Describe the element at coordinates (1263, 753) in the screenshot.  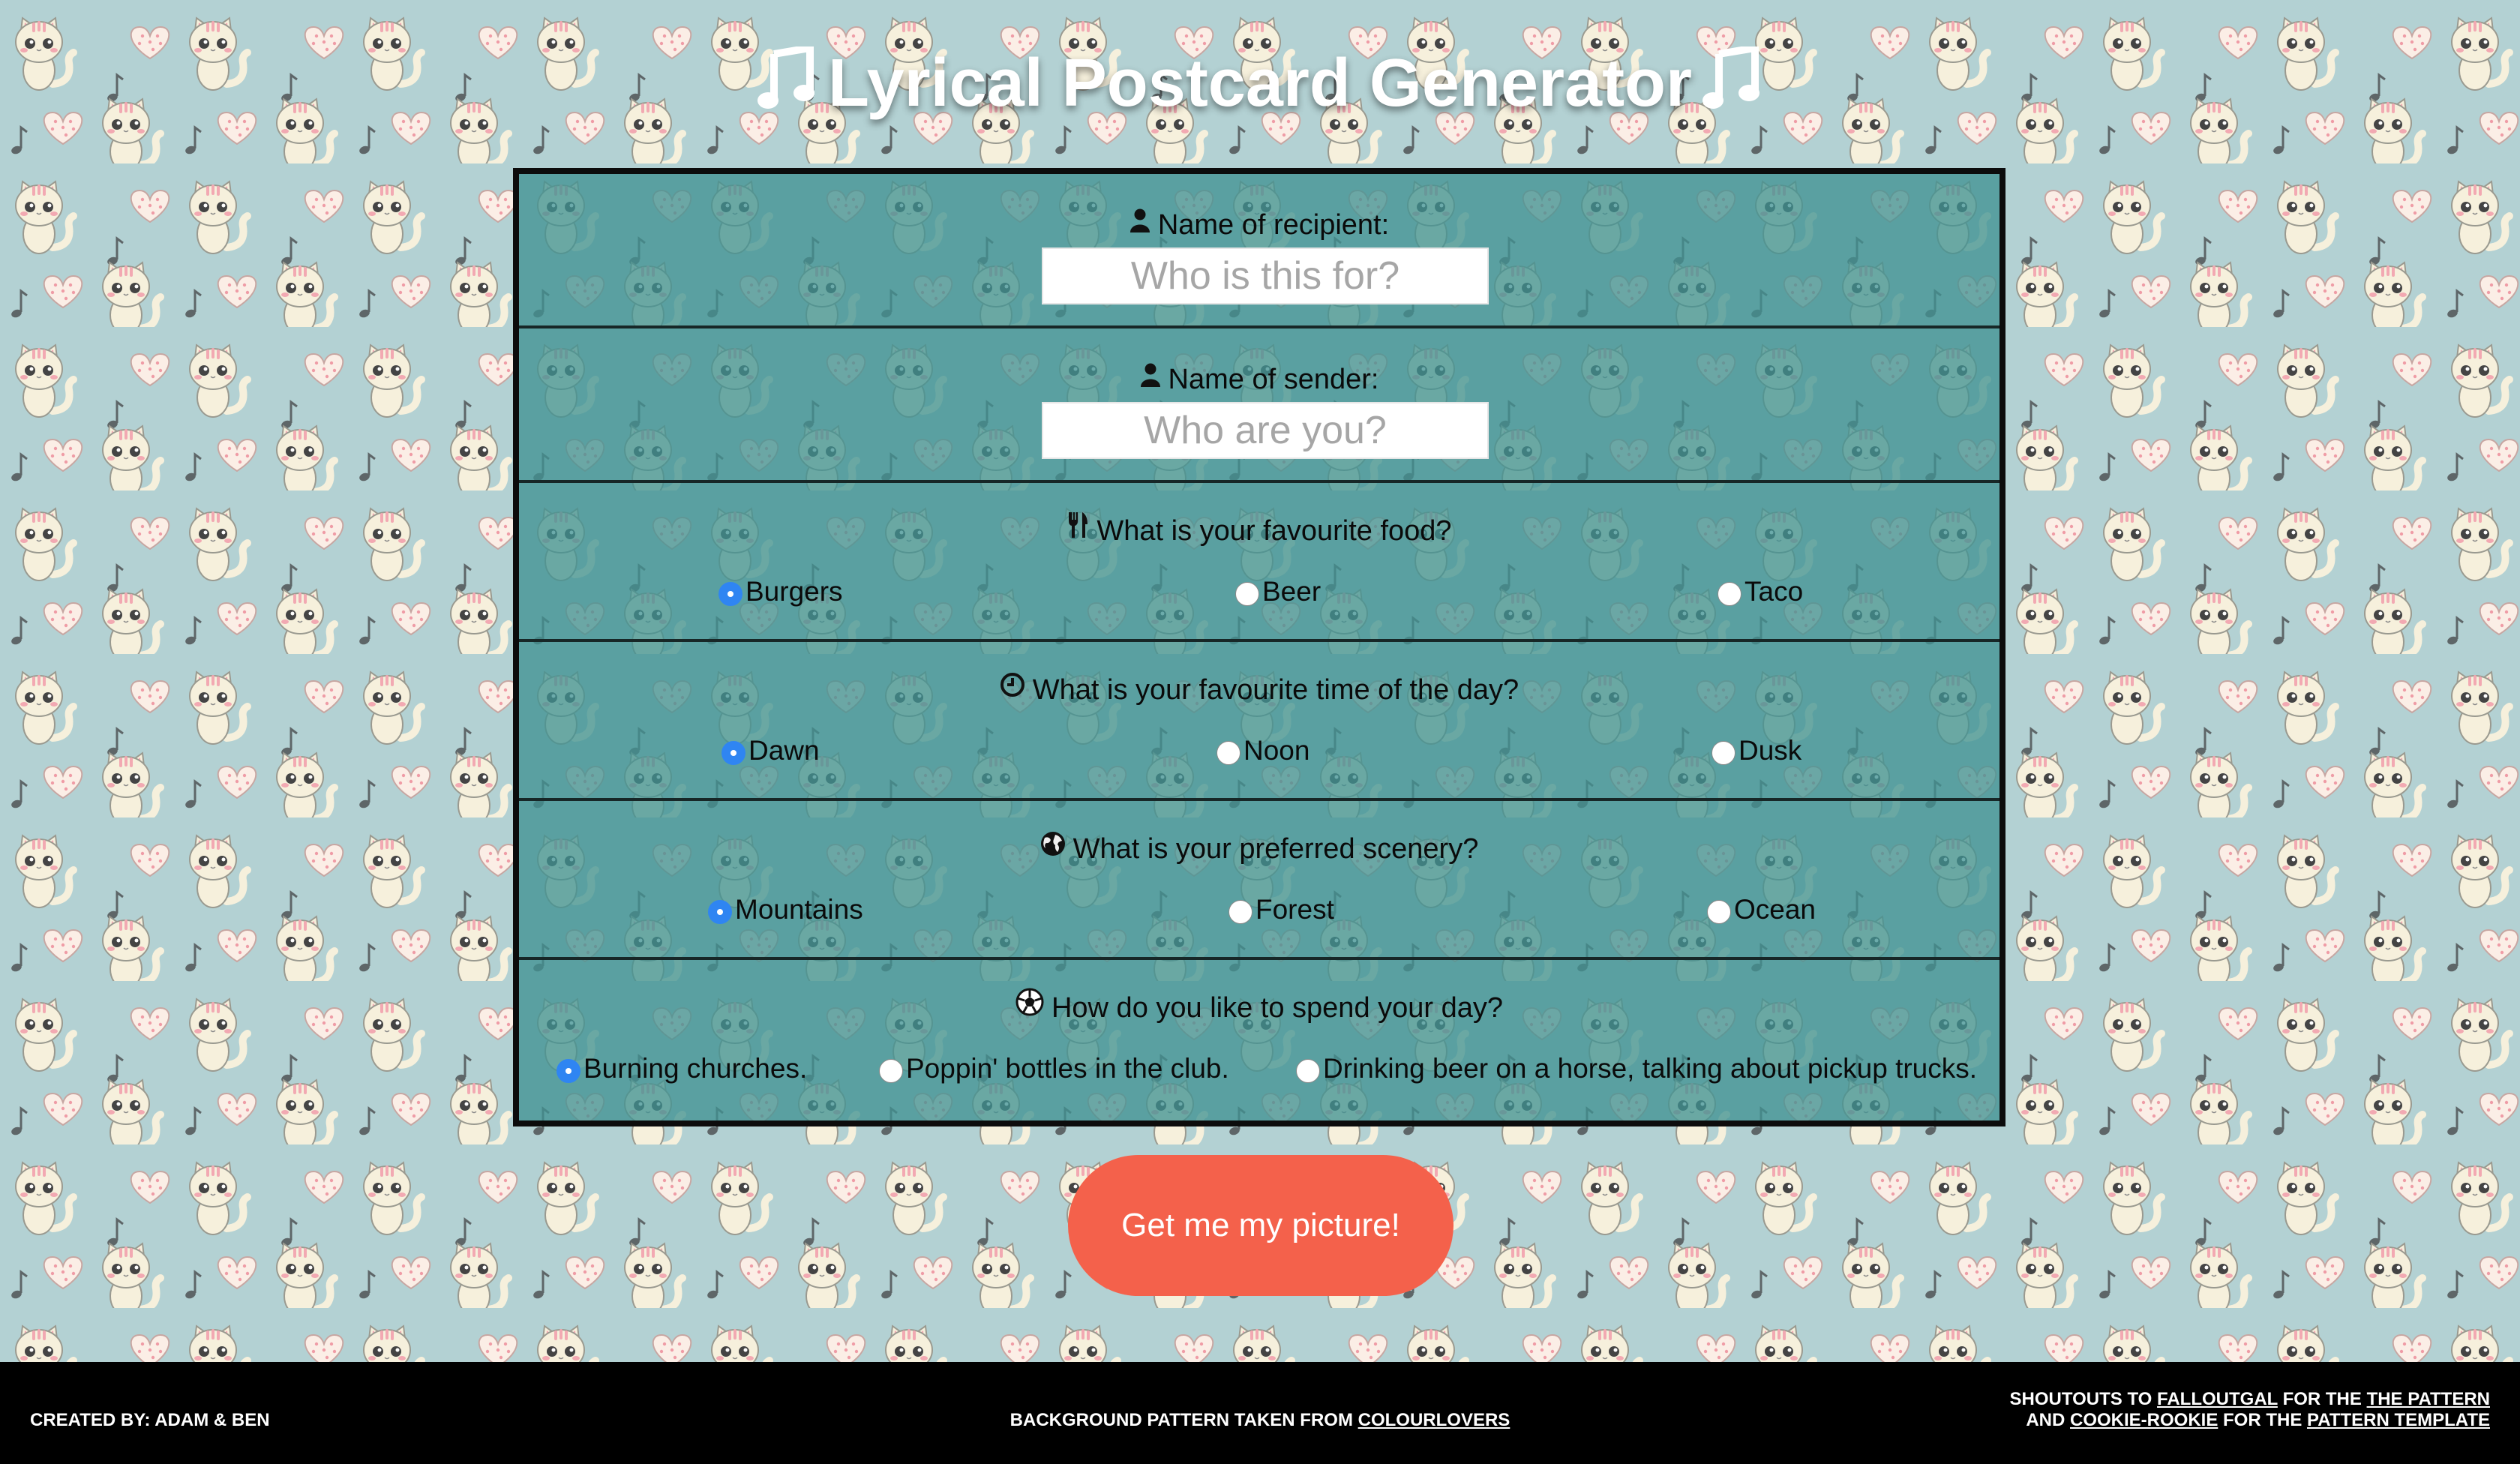
I see `time-option-noon: Noon` at that location.